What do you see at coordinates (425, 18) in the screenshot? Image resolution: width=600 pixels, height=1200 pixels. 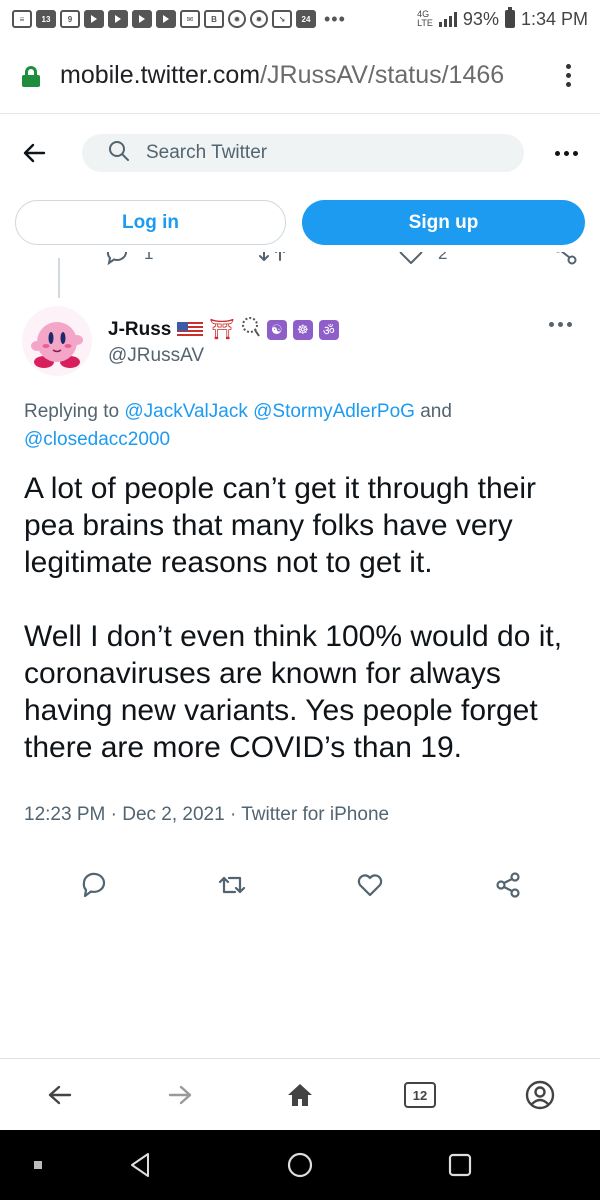 I see `network-type: 4G LTE` at bounding box center [425, 18].